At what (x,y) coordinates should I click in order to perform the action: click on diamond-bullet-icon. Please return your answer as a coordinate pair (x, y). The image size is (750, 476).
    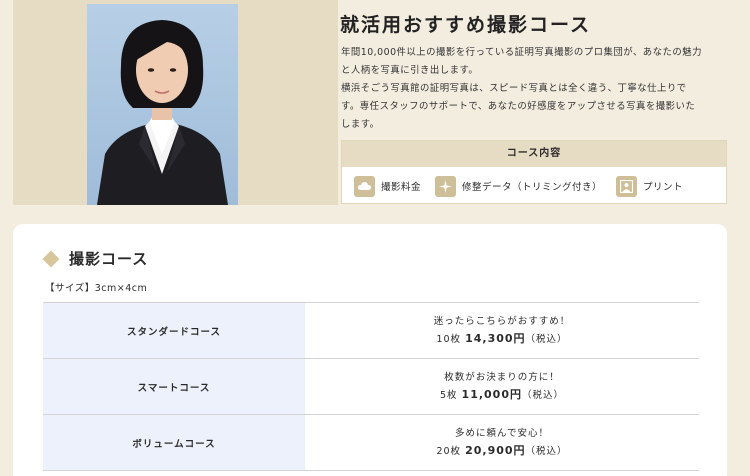
    Looking at the image, I should click on (51, 258).